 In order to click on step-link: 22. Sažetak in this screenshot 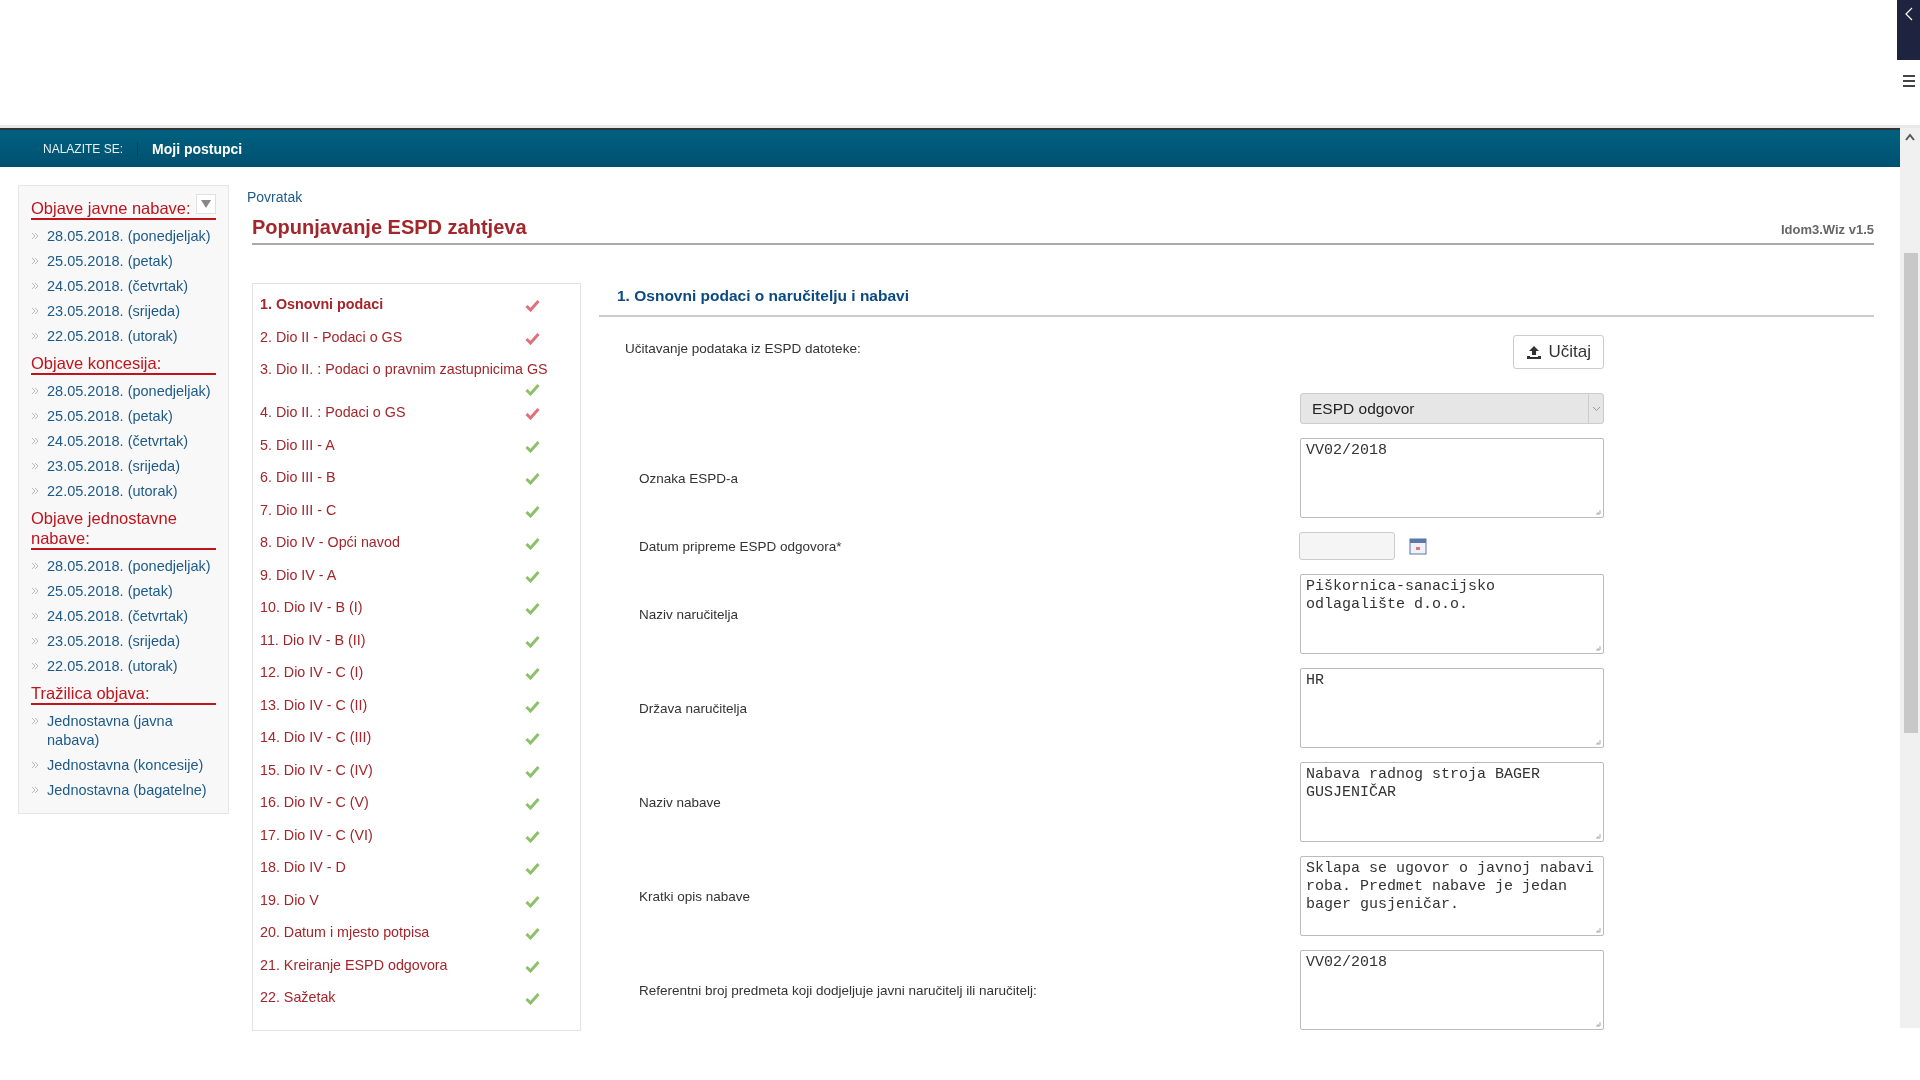, I will do `click(298, 997)`.